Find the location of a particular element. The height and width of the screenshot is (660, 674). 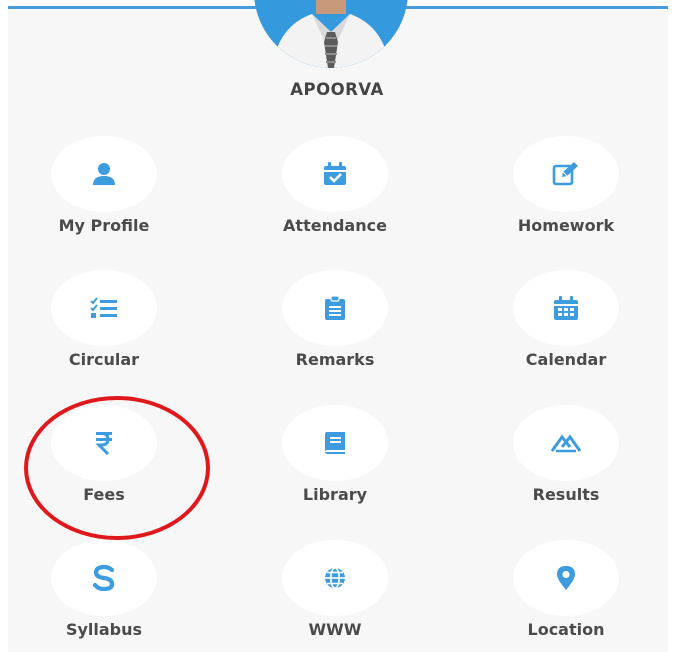

menu-label: Remarks is located at coordinates (335, 359).